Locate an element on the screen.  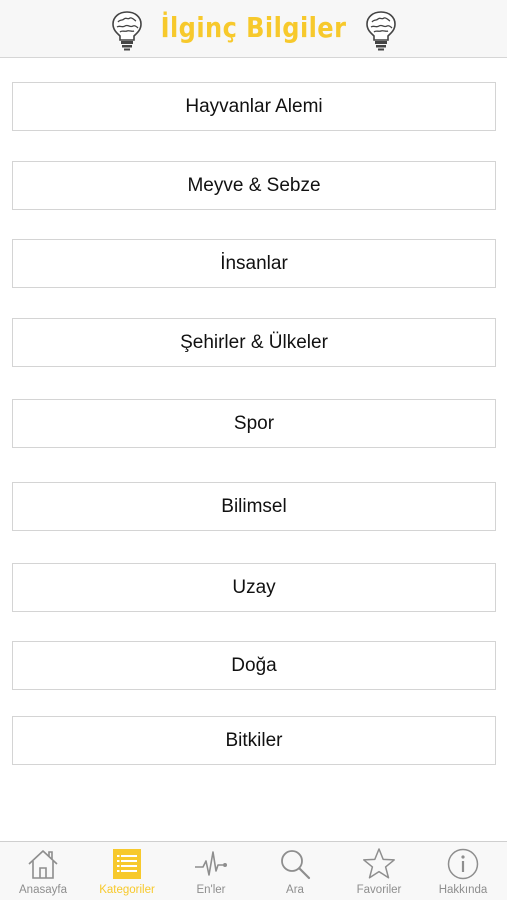
category-button-spor: Spor is located at coordinates (254, 423).